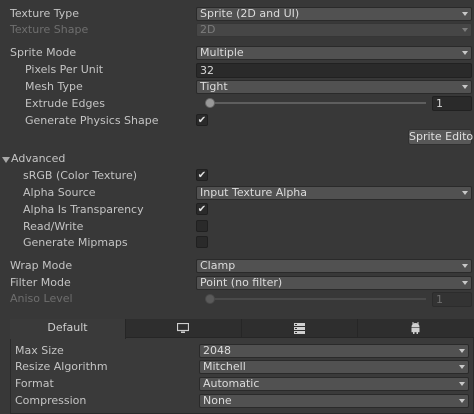  I want to click on generate-mipmaps-label: Generate Mipmaps, so click(75, 242).